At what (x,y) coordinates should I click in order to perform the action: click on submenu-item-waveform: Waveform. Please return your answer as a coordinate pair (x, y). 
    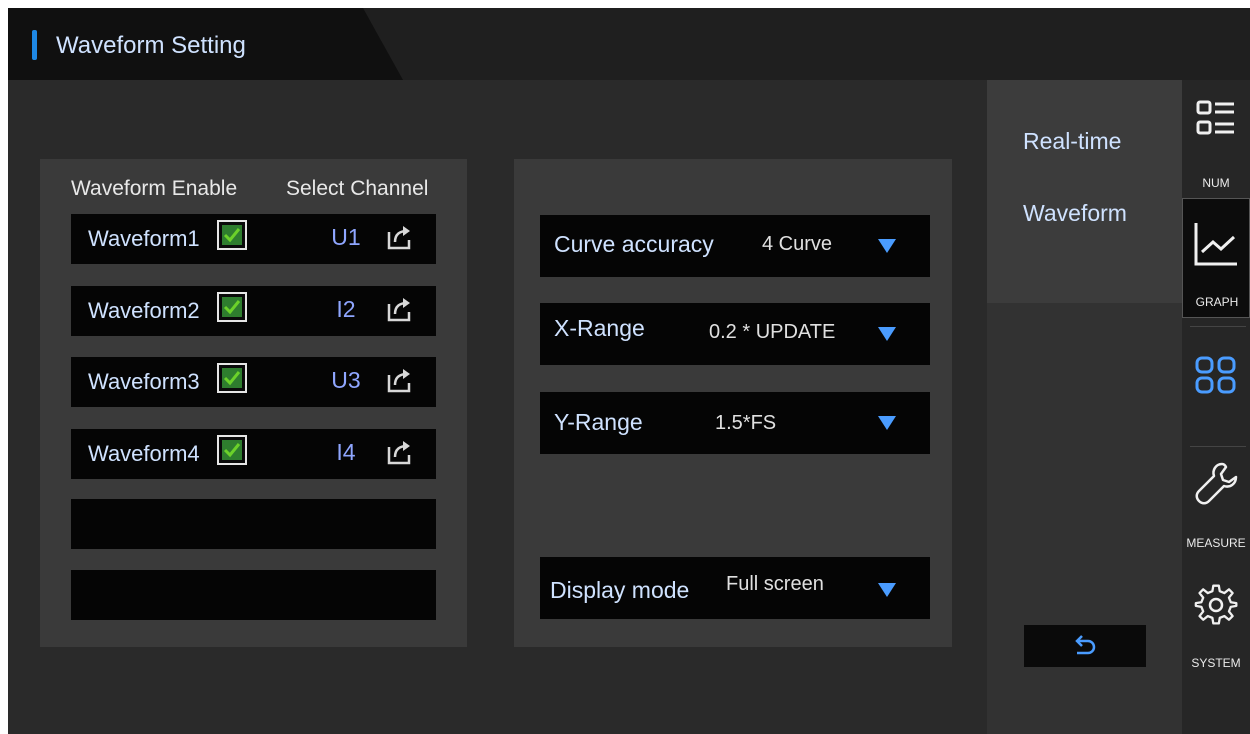
    Looking at the image, I should click on (1075, 213).